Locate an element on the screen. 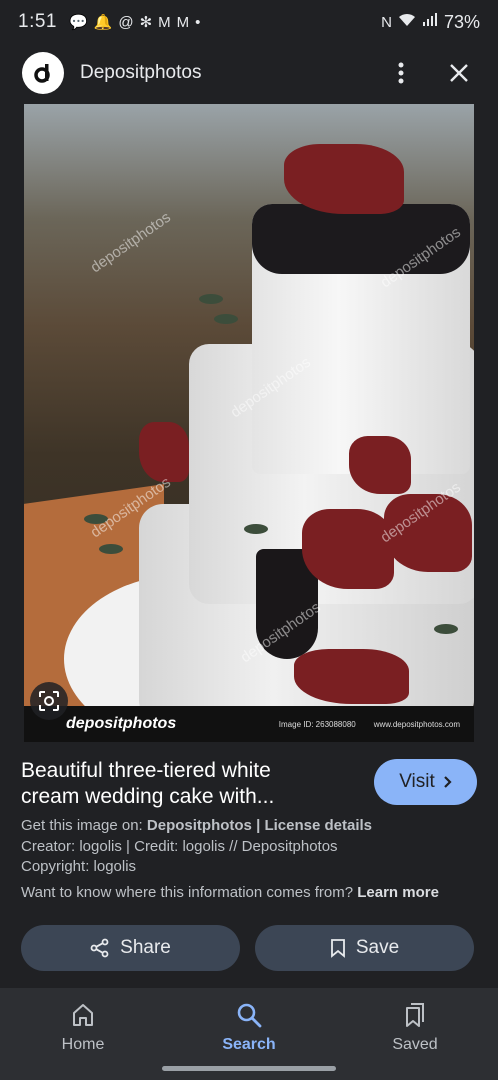  license-details-link: License details is located at coordinates (318, 825).